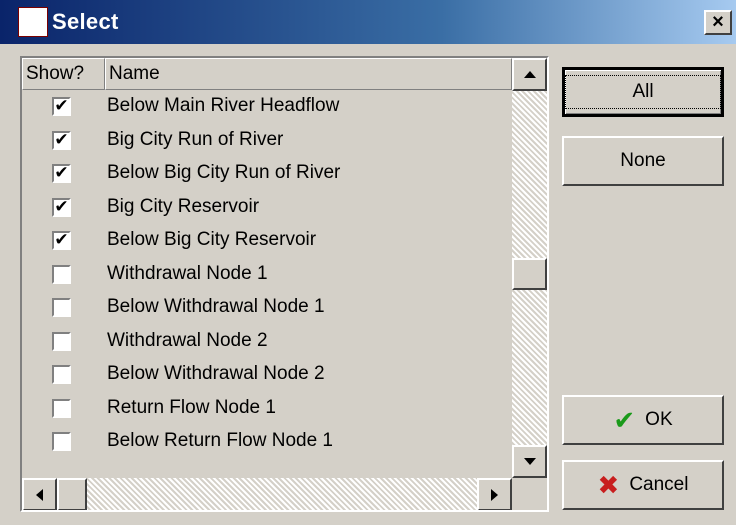 This screenshot has height=525, width=736. Describe the element at coordinates (85, 21) in the screenshot. I see `window-title: Select` at that location.